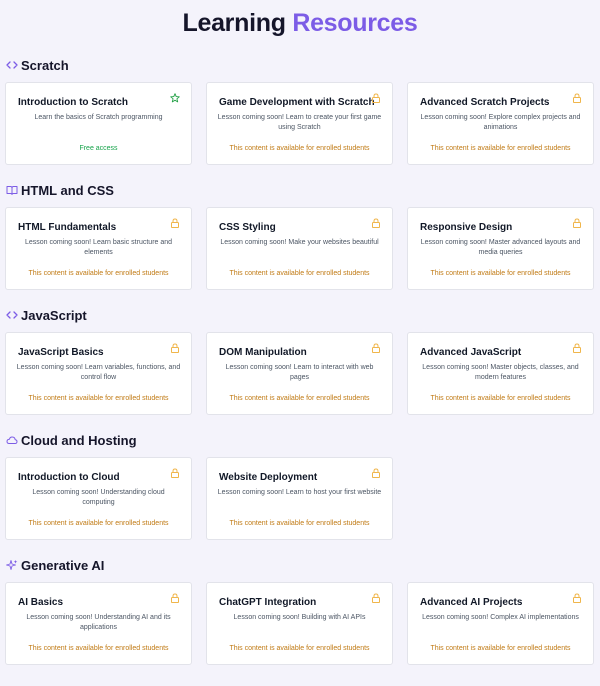 The image size is (600, 686). I want to click on lesson-title: DOM Manipulation, so click(263, 352).